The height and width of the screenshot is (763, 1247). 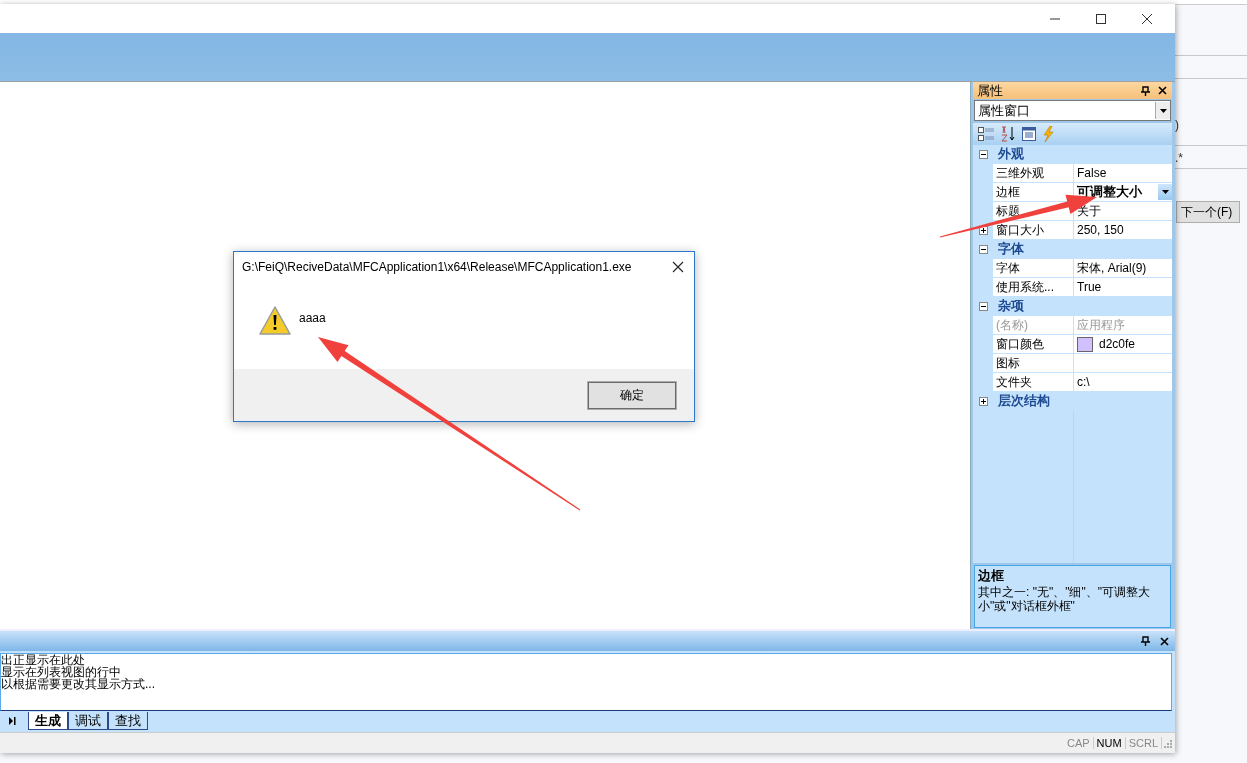 What do you see at coordinates (632, 395) in the screenshot?
I see `ok-button: 确定` at bounding box center [632, 395].